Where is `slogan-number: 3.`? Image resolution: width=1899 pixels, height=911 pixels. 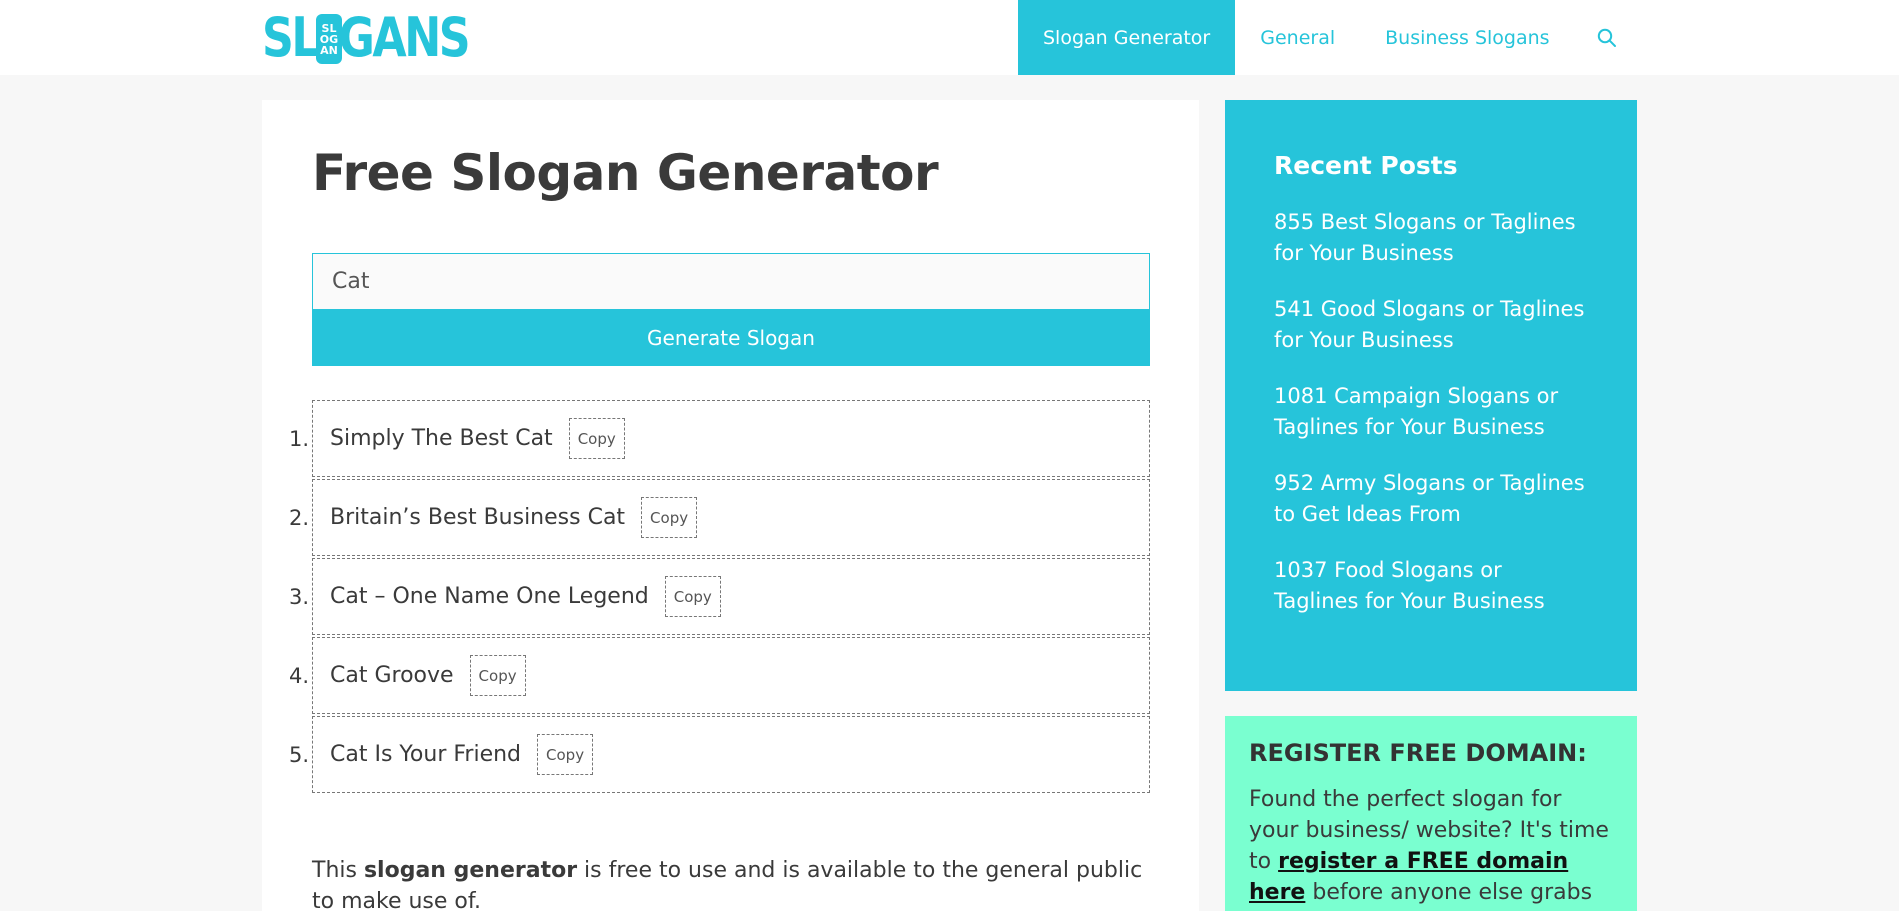
slogan-number: 3. is located at coordinates (299, 596).